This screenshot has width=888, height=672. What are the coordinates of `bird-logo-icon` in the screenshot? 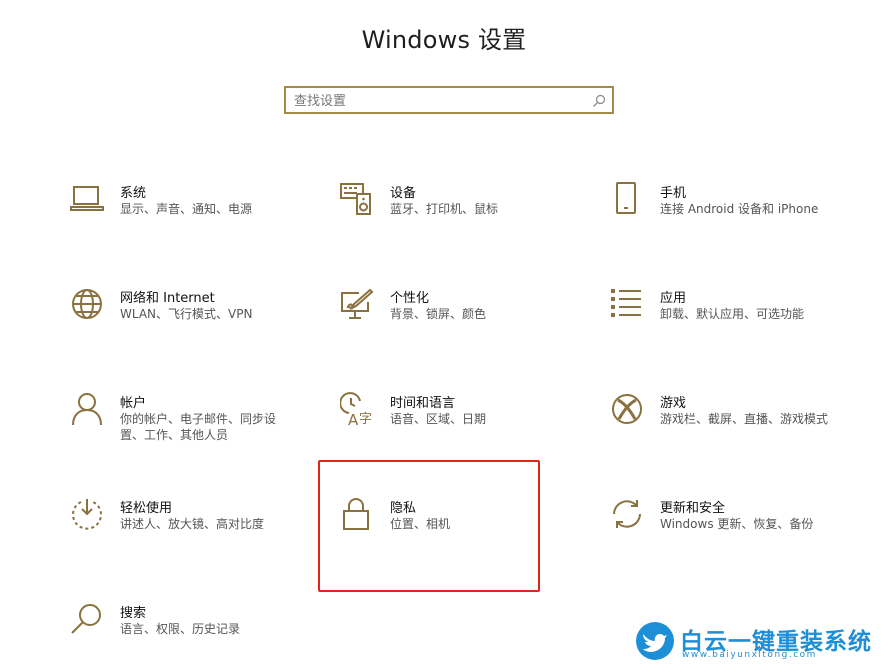 It's located at (655, 641).